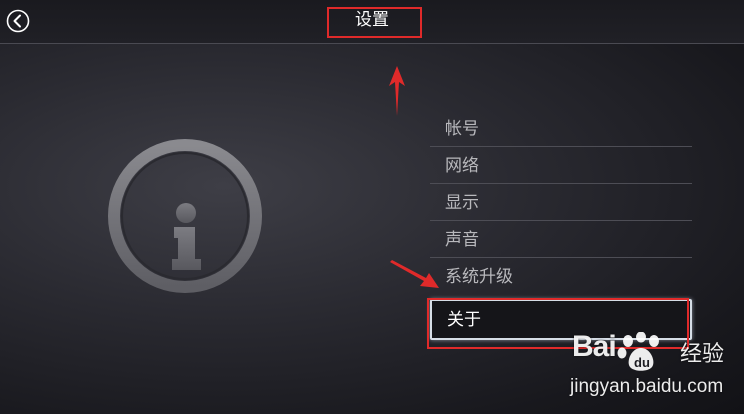 The height and width of the screenshot is (414, 744). Describe the element at coordinates (638, 351) in the screenshot. I see `baidu-paw-icon: du` at that location.